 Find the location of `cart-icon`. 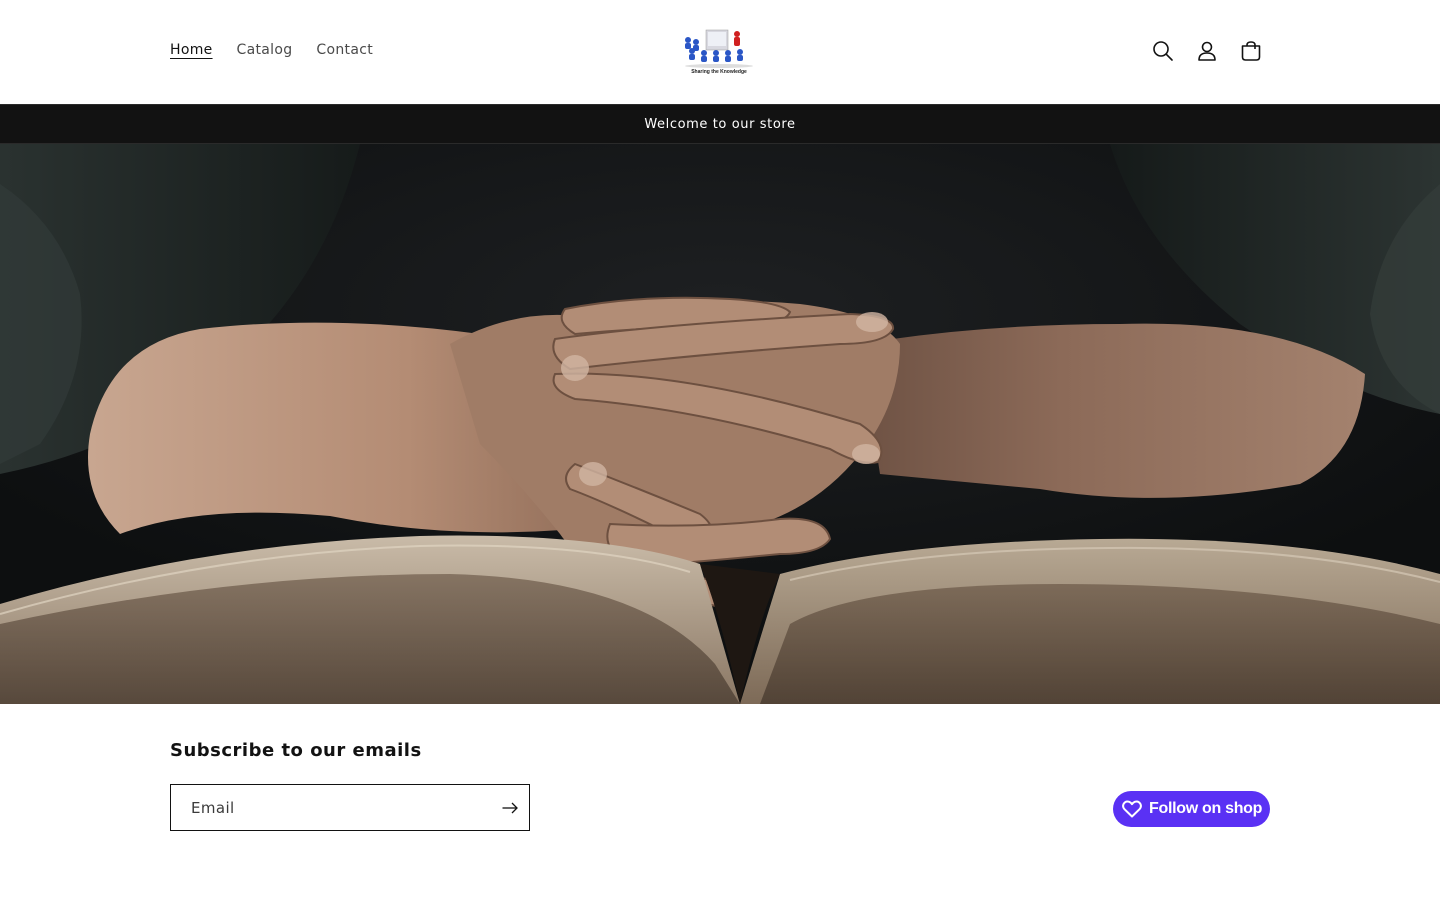

cart-icon is located at coordinates (1251, 51).